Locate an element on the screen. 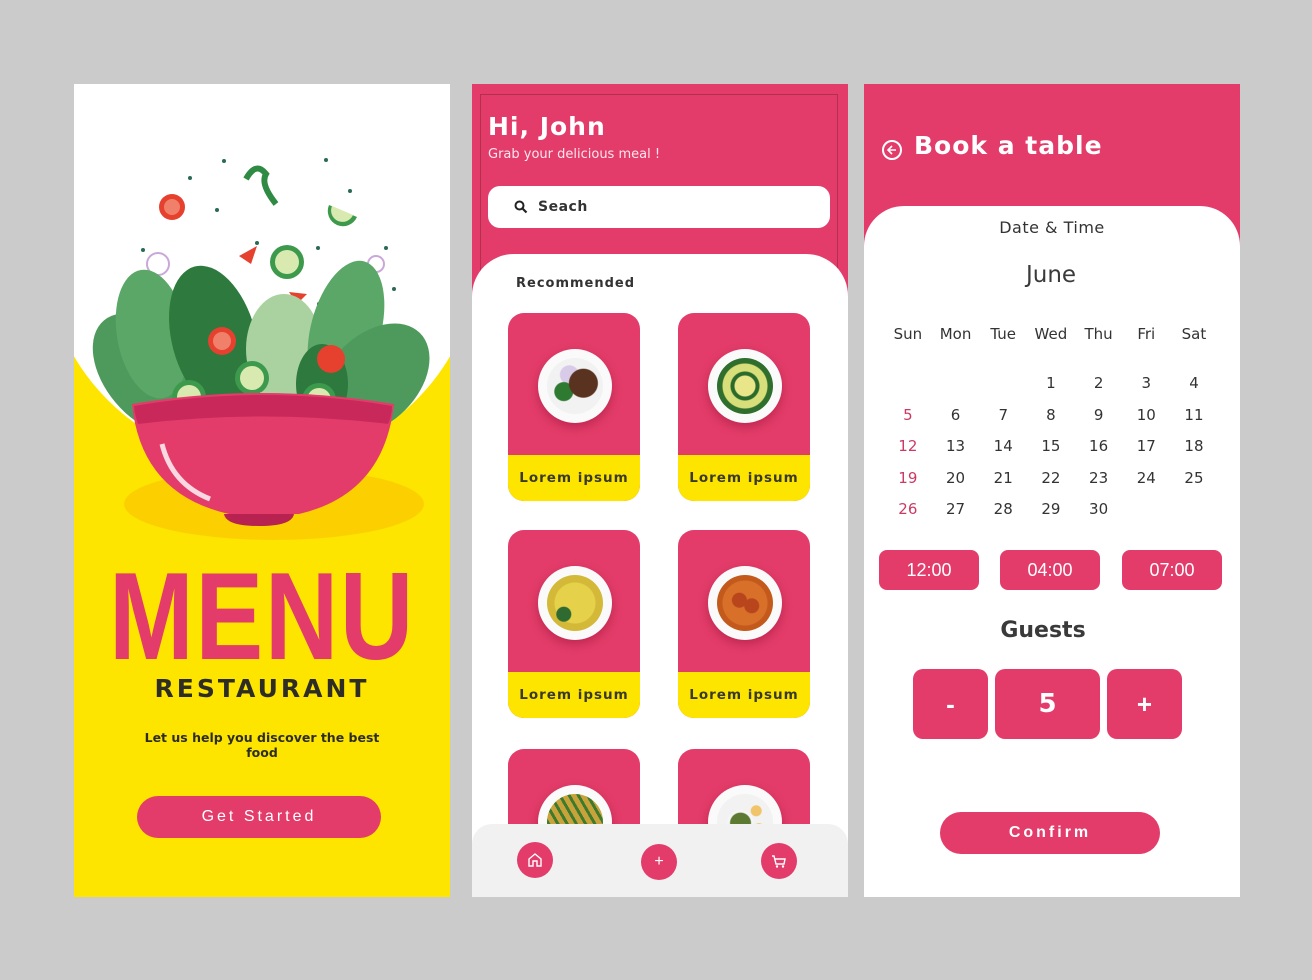  calendar-day: 1 is located at coordinates (1051, 383).